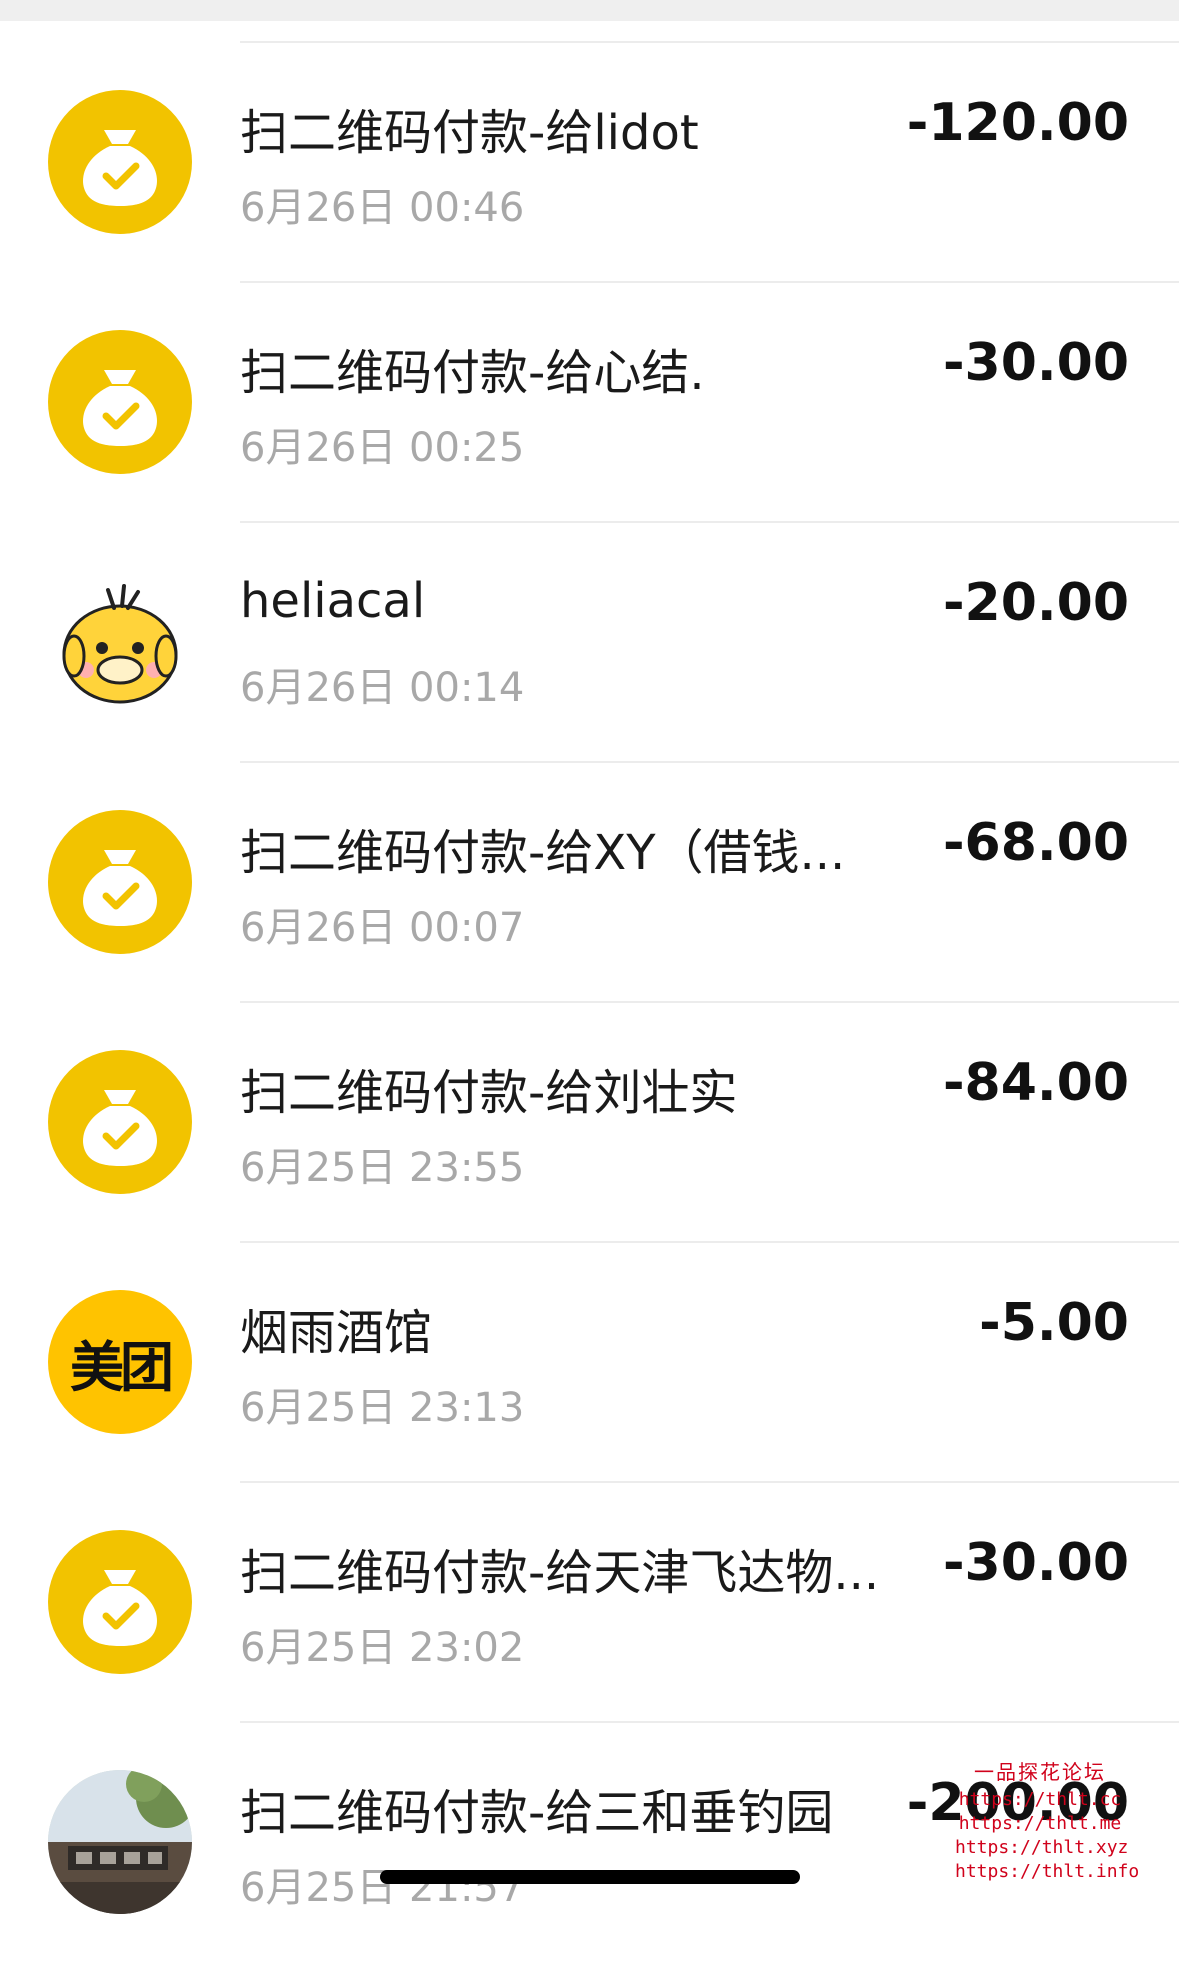 This screenshot has width=1179, height=1961. I want to click on transaction-time: 6月26日 00:25, so click(382, 448).